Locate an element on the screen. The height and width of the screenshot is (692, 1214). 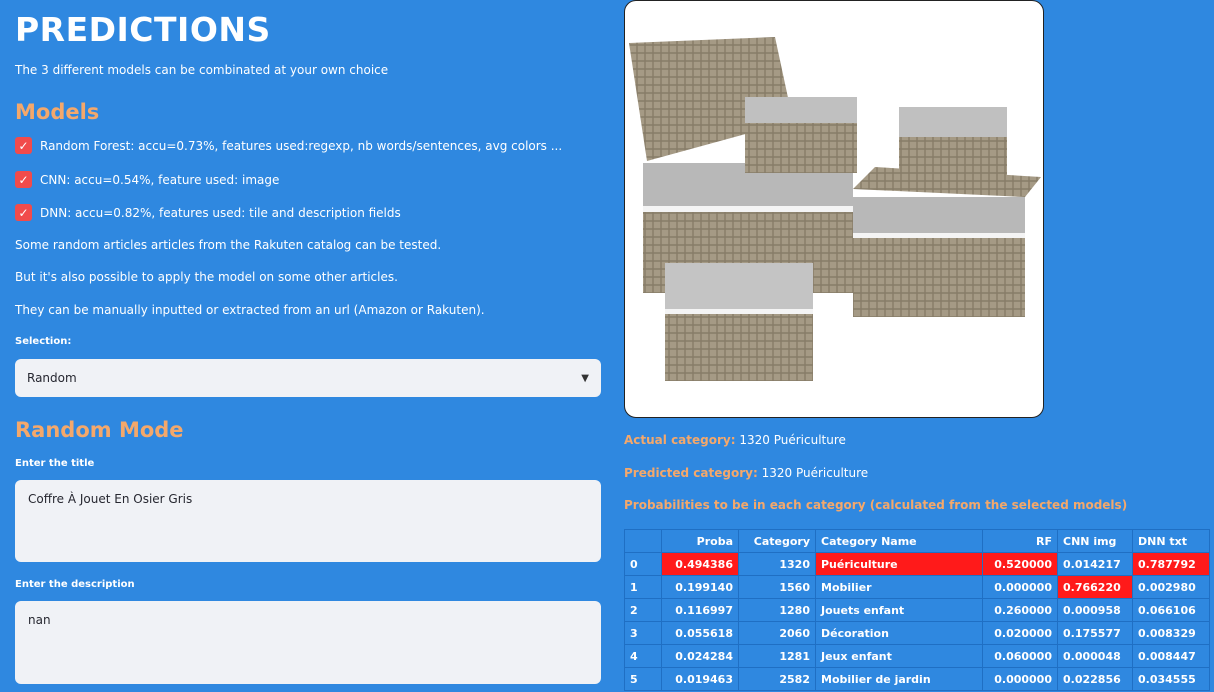
description-label: Enter the description is located at coordinates (75, 584).